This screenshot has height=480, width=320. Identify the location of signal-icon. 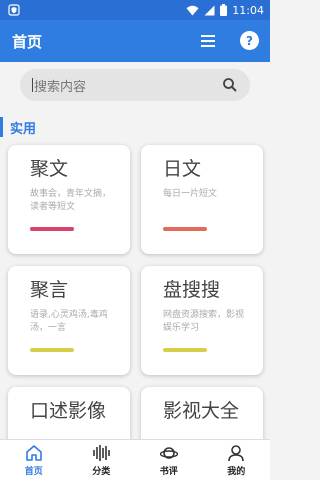
(209, 10).